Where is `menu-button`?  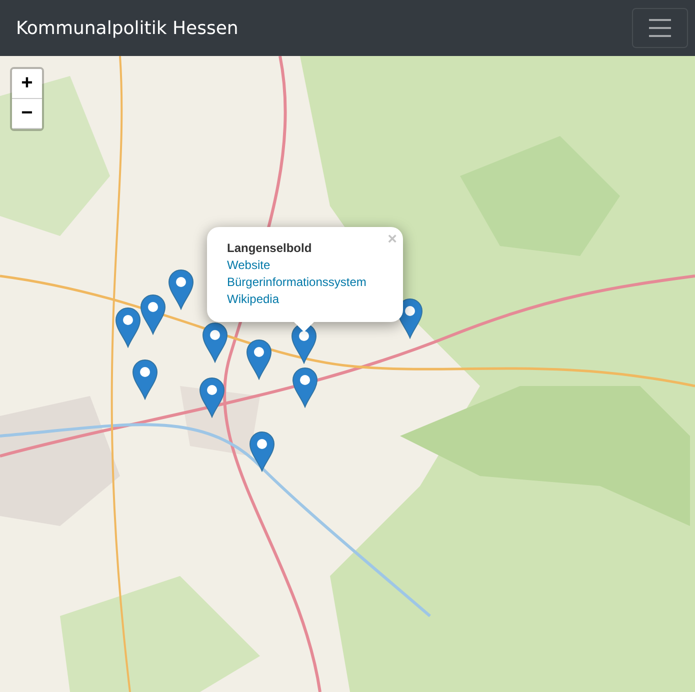
menu-button is located at coordinates (660, 28).